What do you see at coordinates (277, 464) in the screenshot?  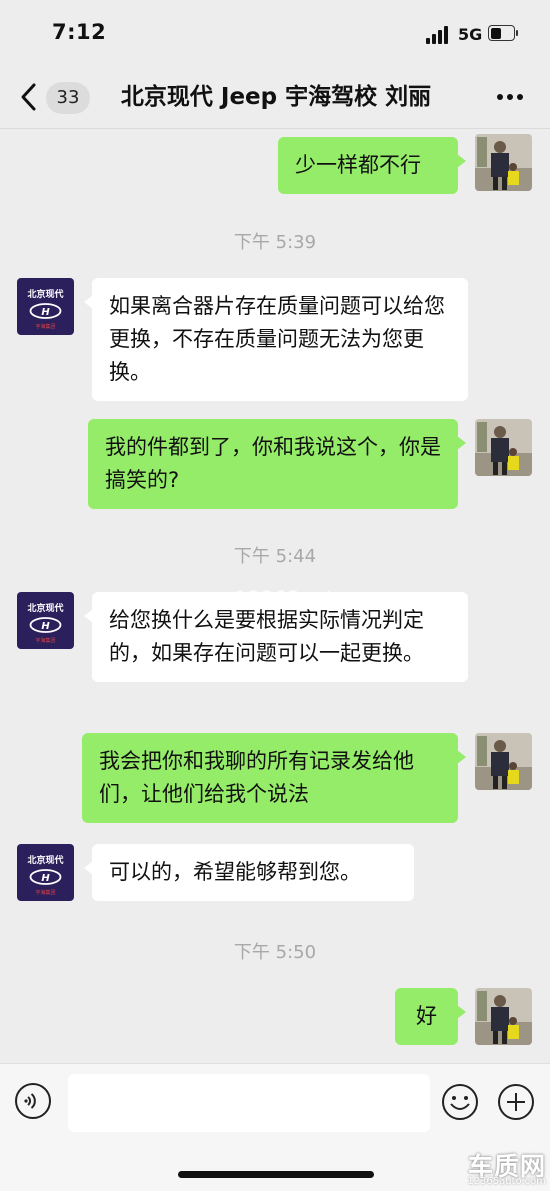 I see `sent-message: 我的件都到了，你和我说这个，你是搞笑的?` at bounding box center [277, 464].